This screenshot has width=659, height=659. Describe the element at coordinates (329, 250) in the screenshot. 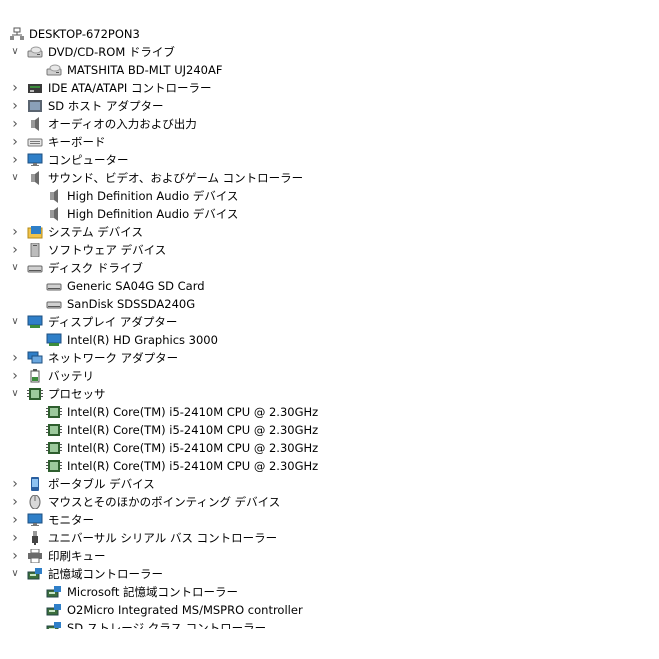

I see `category-item: › ソフトウェア デバイス` at that location.